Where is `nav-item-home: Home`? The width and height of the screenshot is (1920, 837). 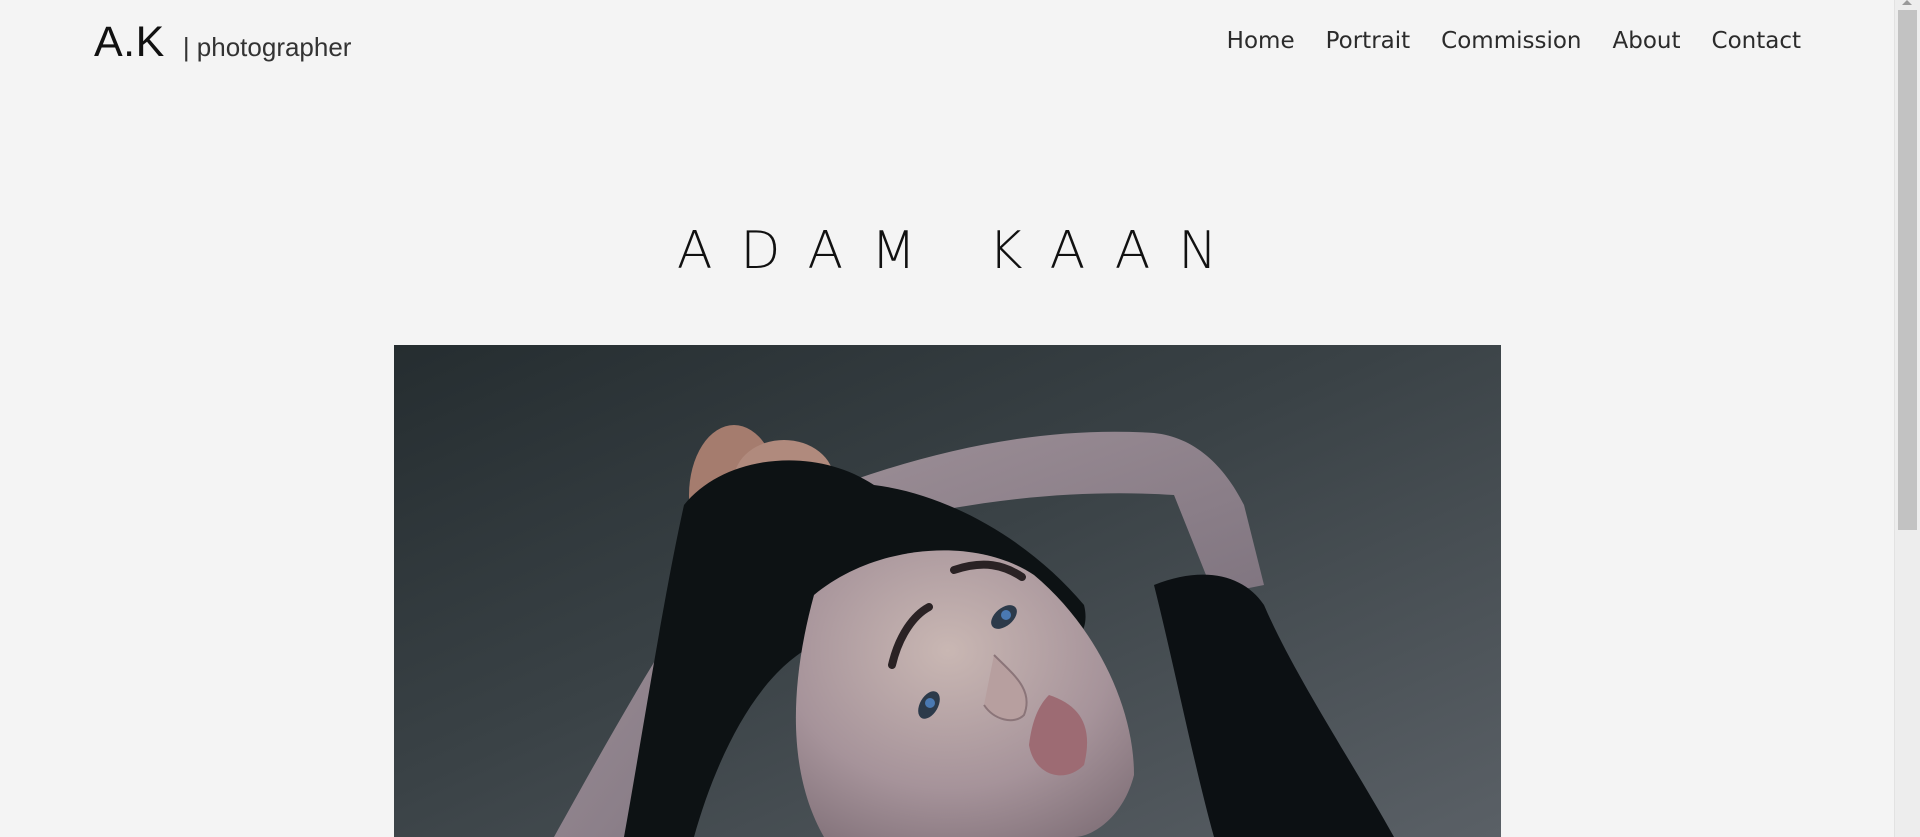
nav-item-home: Home is located at coordinates (1261, 41).